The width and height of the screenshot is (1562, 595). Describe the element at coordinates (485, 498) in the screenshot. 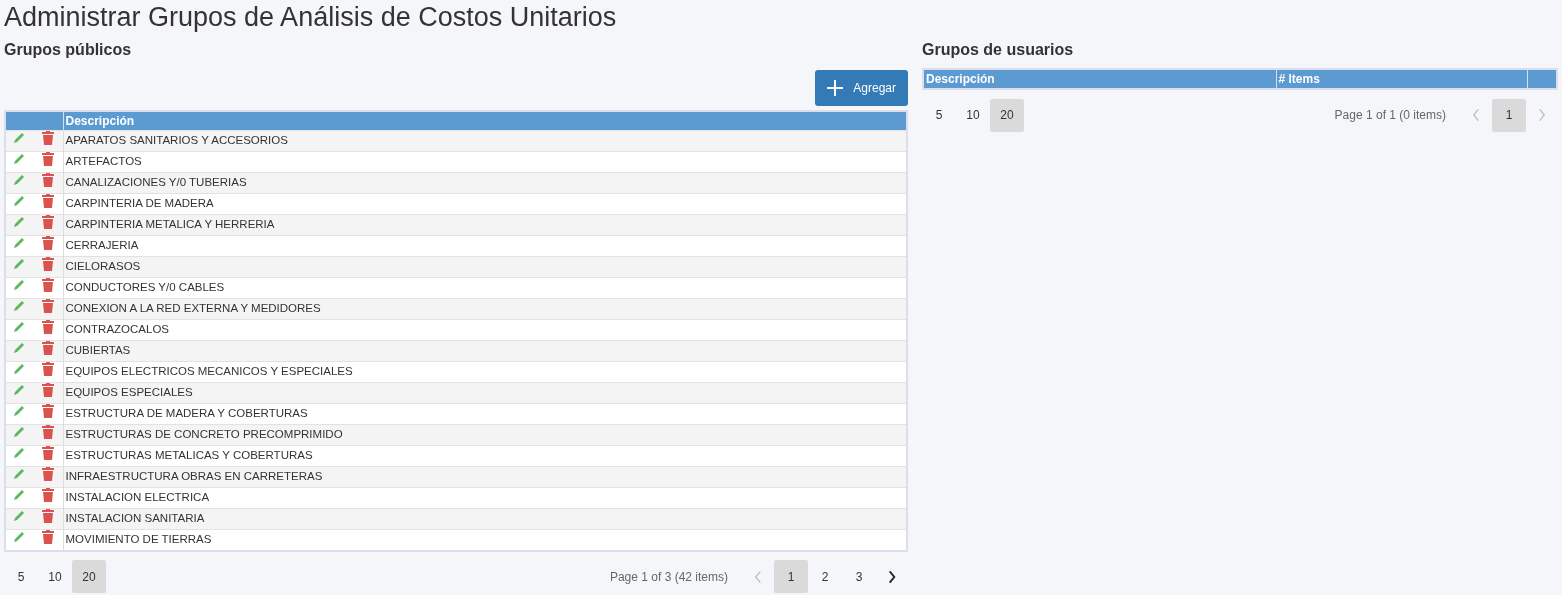

I see `table-cell: INSTALACION ELECTRICA` at that location.